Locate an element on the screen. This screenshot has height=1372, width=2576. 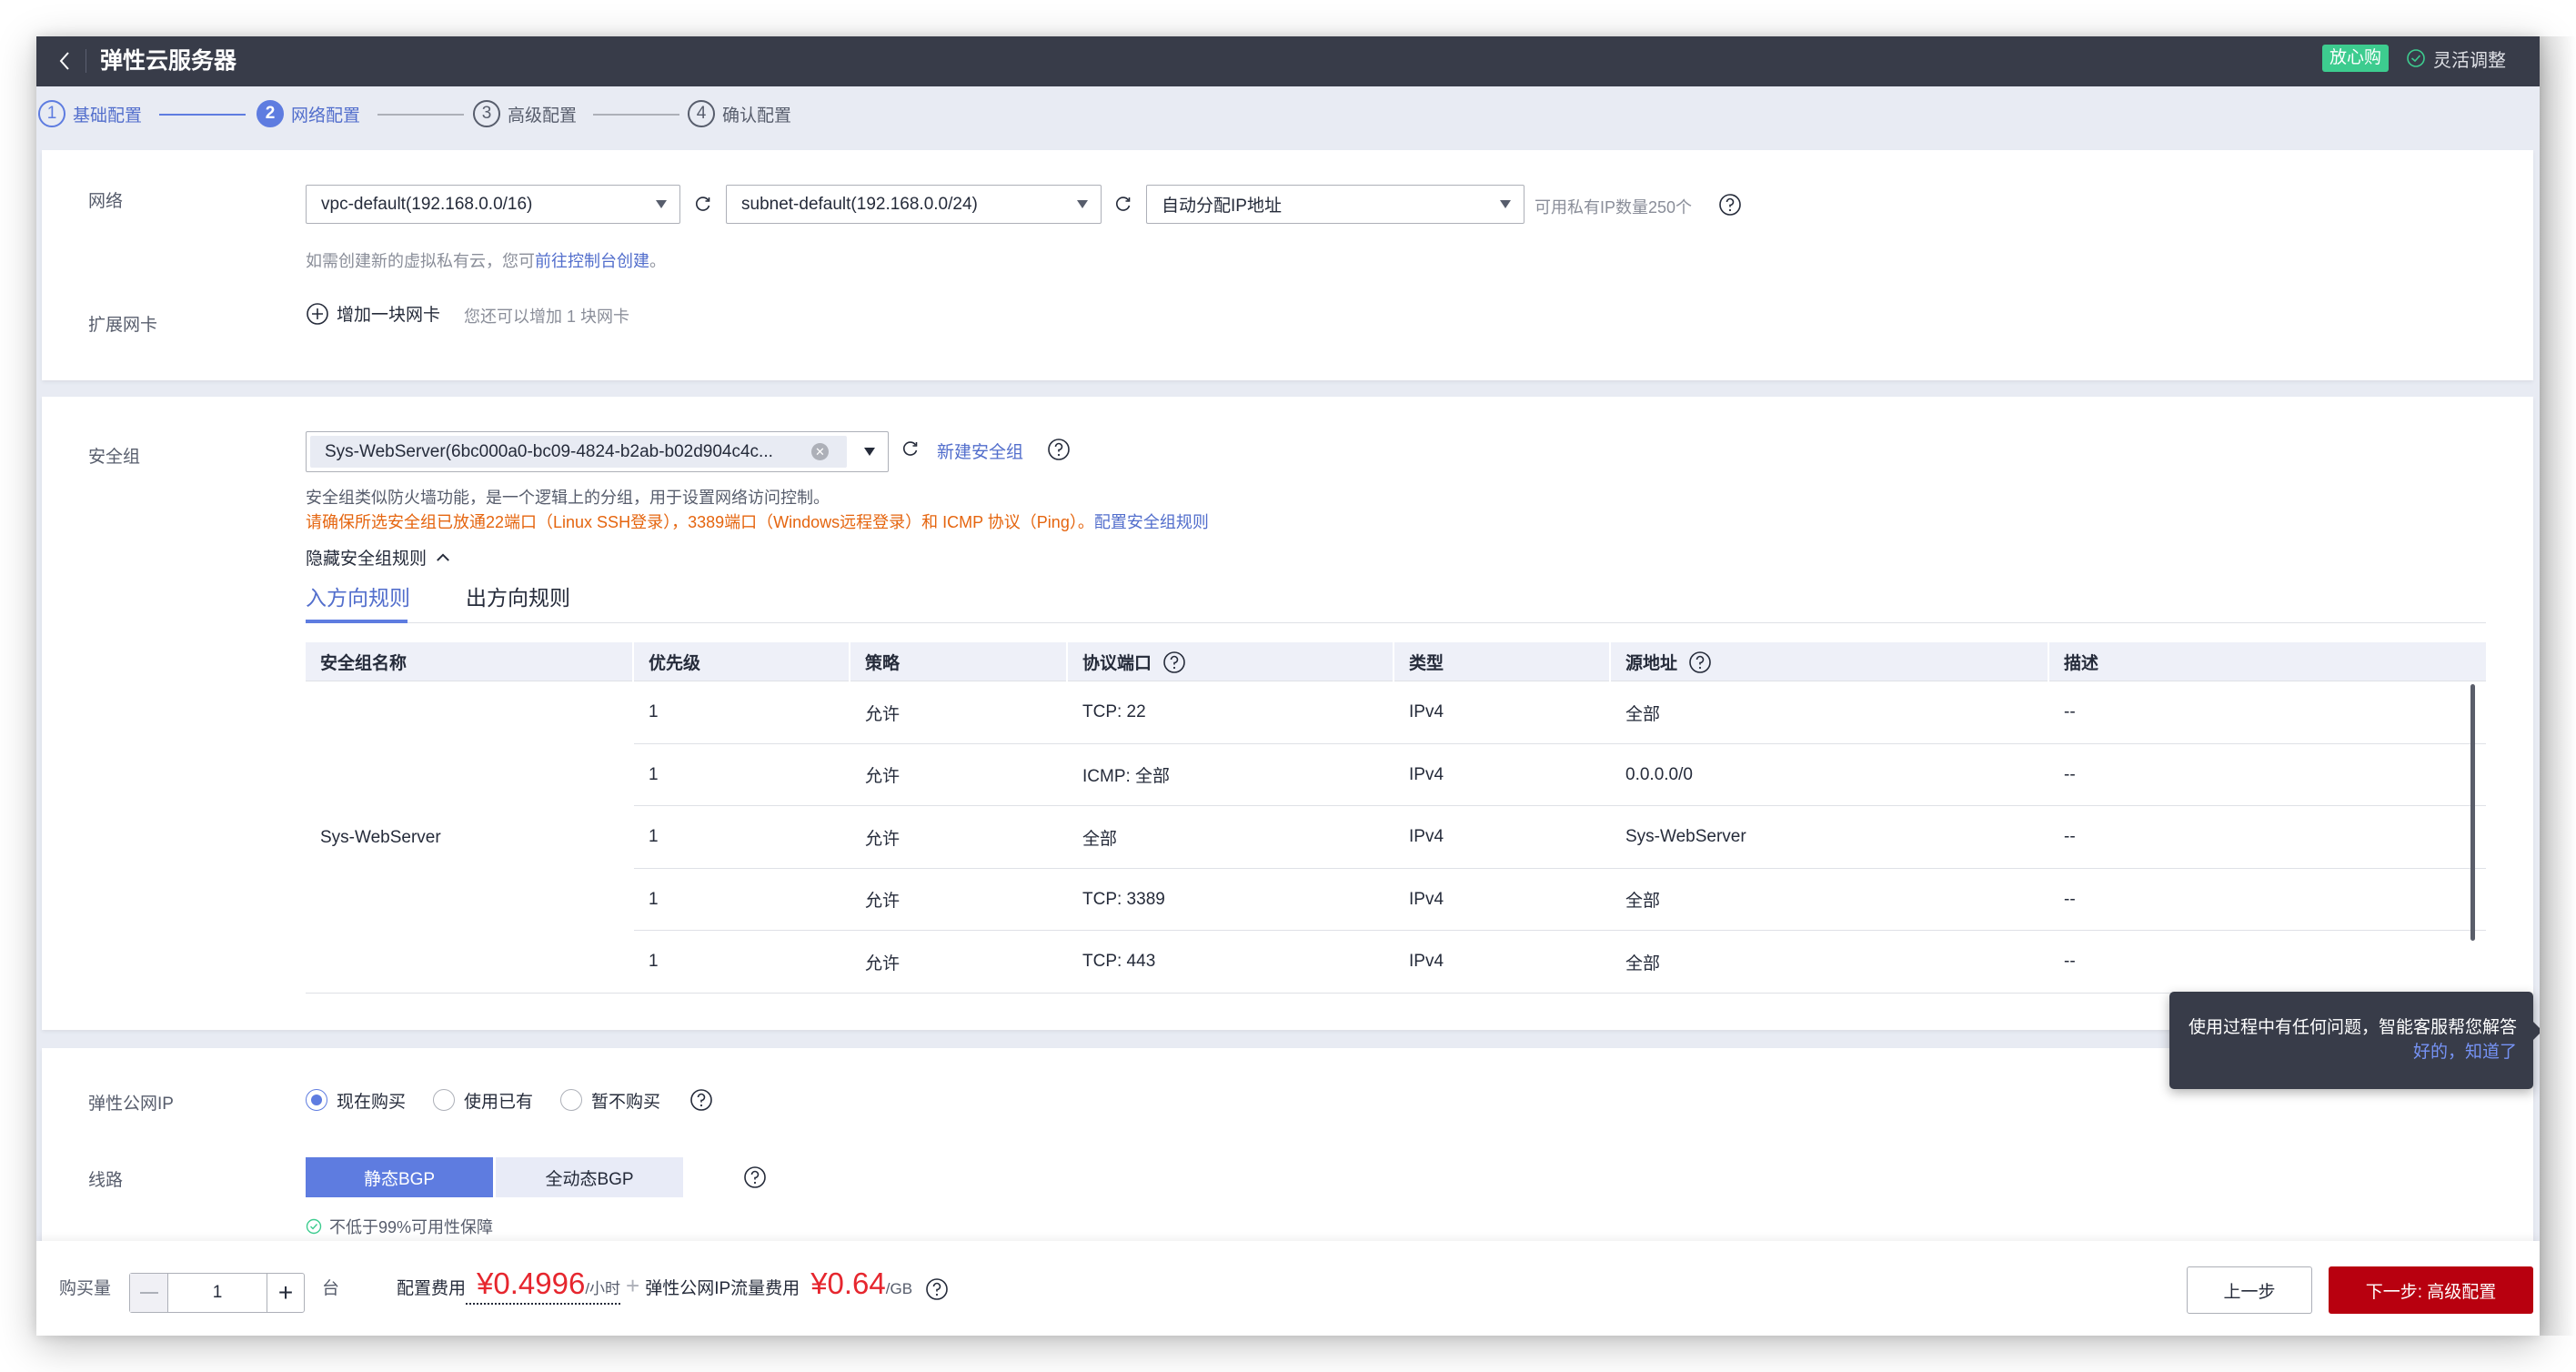
step-network-config: 2 网络配置 is located at coordinates (308, 113).